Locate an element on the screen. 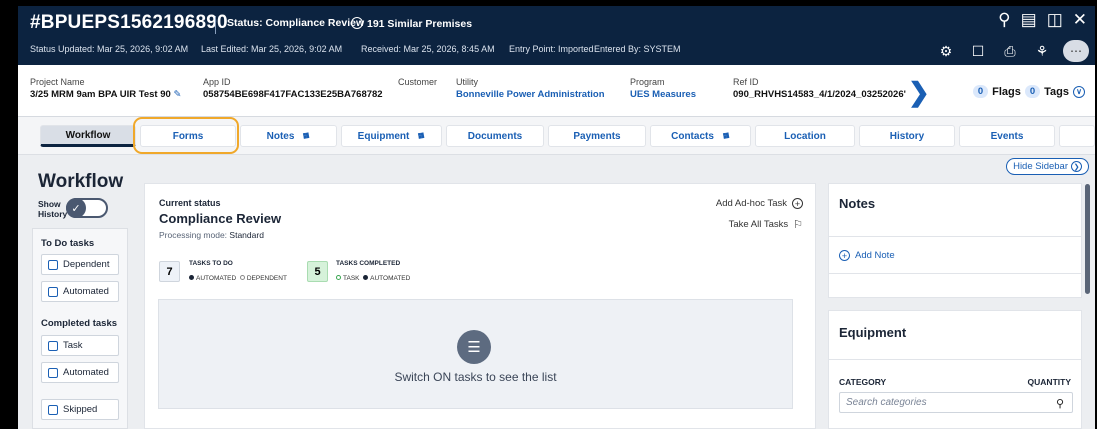  add-note-button: + Add Note is located at coordinates (867, 255).